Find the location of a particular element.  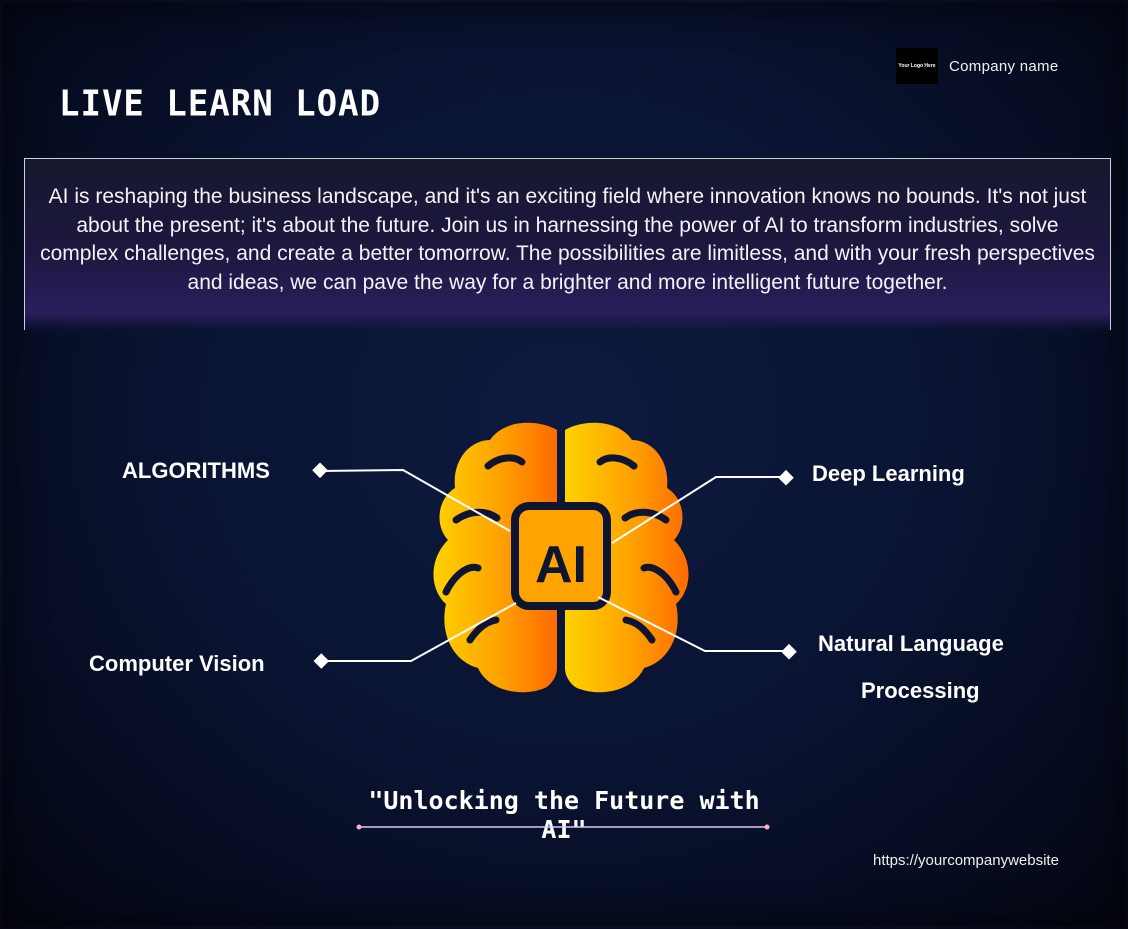

ai-chip-label: AI is located at coordinates (561, 565).